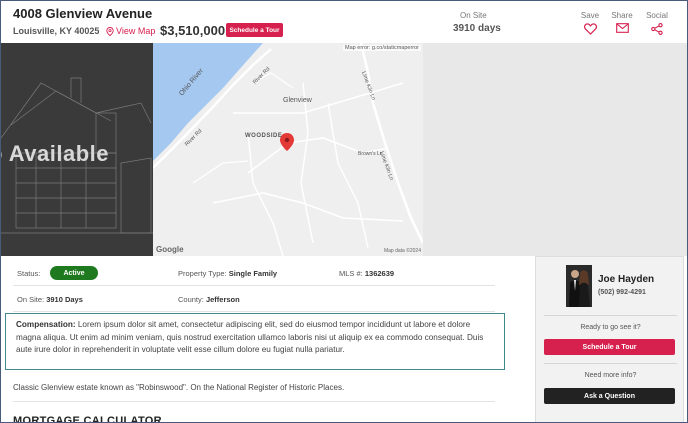 This screenshot has height=423, width=688. Describe the element at coordinates (590, 29) in the screenshot. I see `heart-icon` at that location.